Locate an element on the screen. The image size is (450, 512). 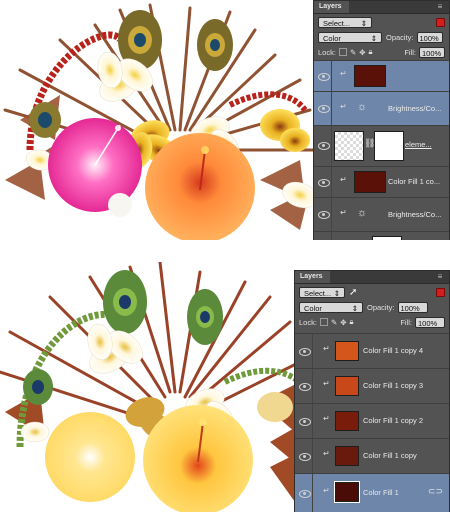
layer-row: ↵ Color Fill 1 copy 3 is located at coordinates (372, 385).